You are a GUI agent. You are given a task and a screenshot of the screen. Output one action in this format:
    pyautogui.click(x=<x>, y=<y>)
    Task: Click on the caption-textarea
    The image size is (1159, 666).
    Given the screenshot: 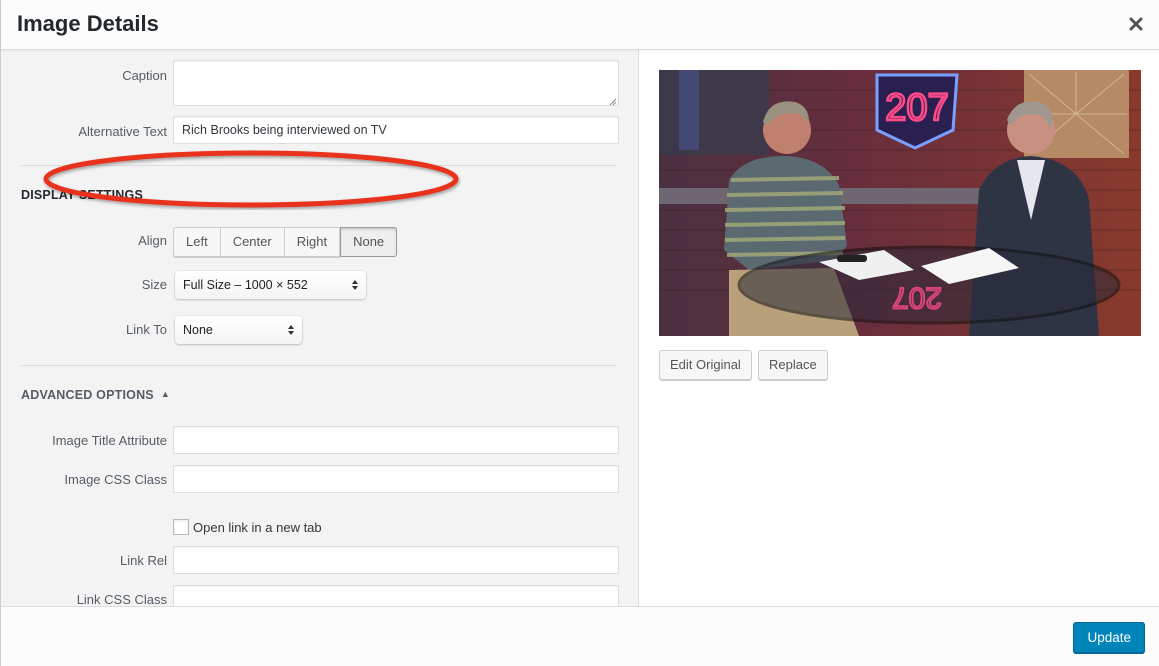 What is the action you would take?
    pyautogui.click(x=396, y=83)
    